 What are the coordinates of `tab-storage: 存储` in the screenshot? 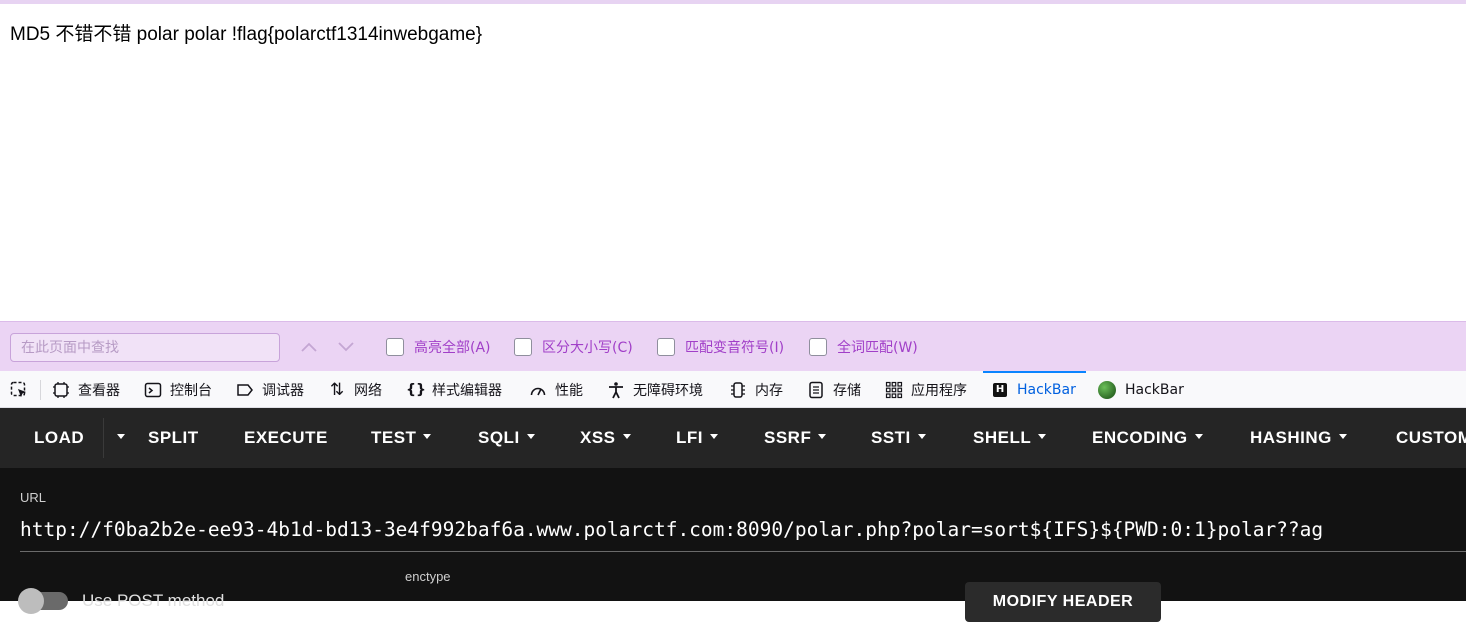 It's located at (834, 389).